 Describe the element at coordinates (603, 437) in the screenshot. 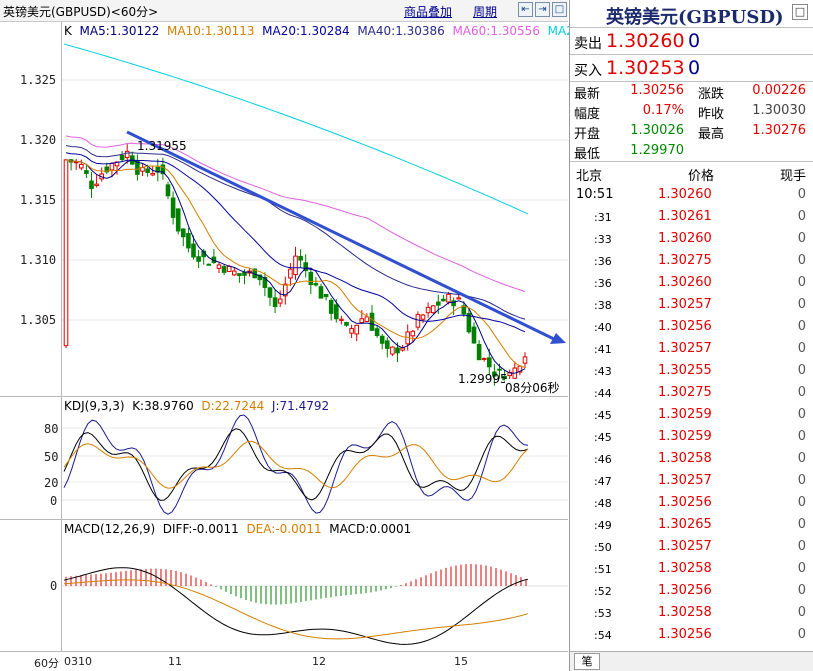

I see `tick-time: :45` at that location.